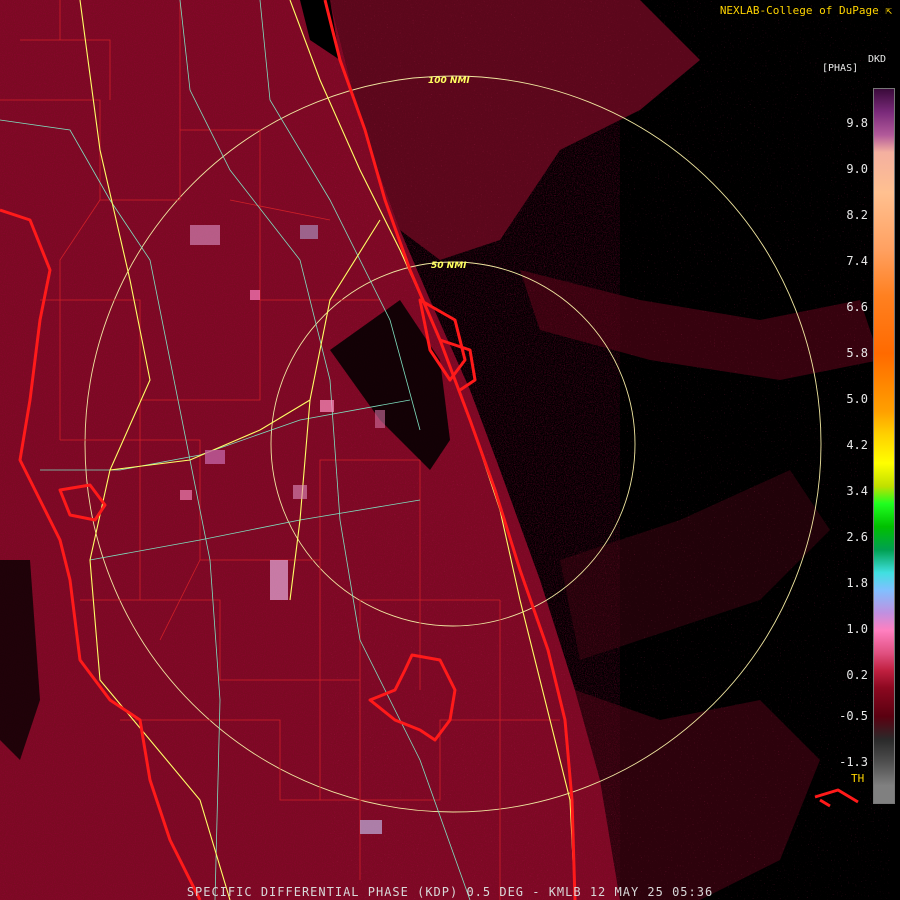  Describe the element at coordinates (840, 68) in the screenshot. I see `legend-unit-sub-label: [PHAS]` at that location.